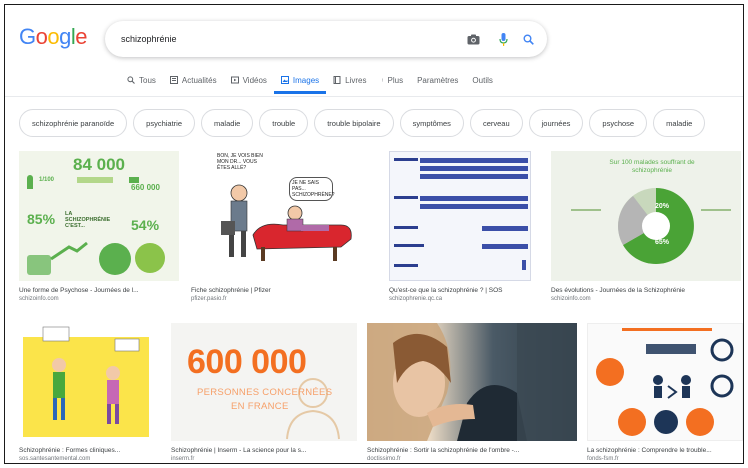  I want to click on chip-maladie-2: maladie, so click(679, 123).